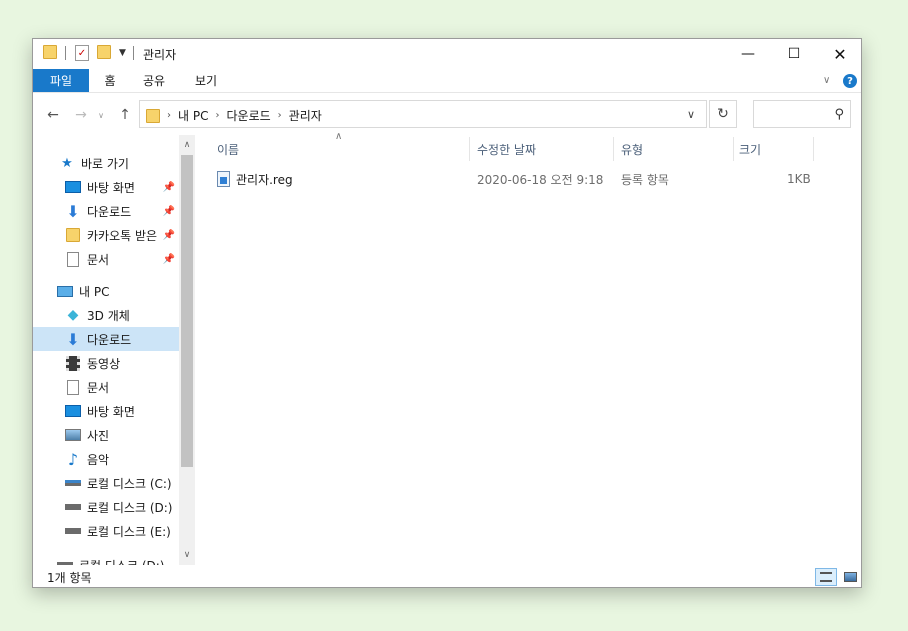 This screenshot has width=908, height=631. I want to click on breadcrumb-this-pc: 내 PC, so click(193, 115).